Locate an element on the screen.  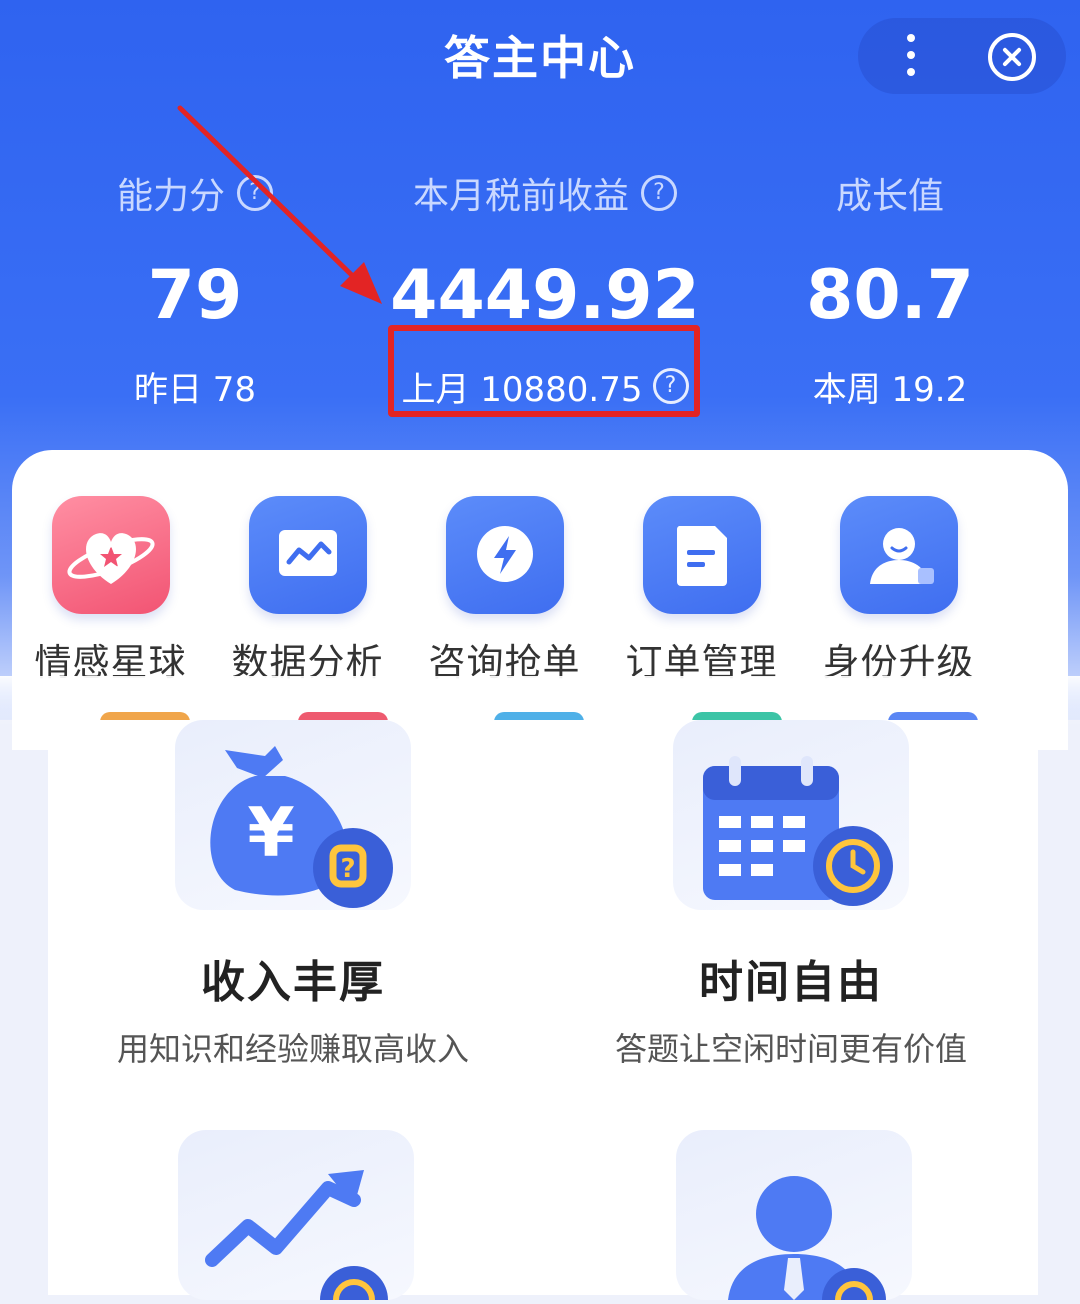
stat-value: 4449.92 is located at coordinates (545, 295).